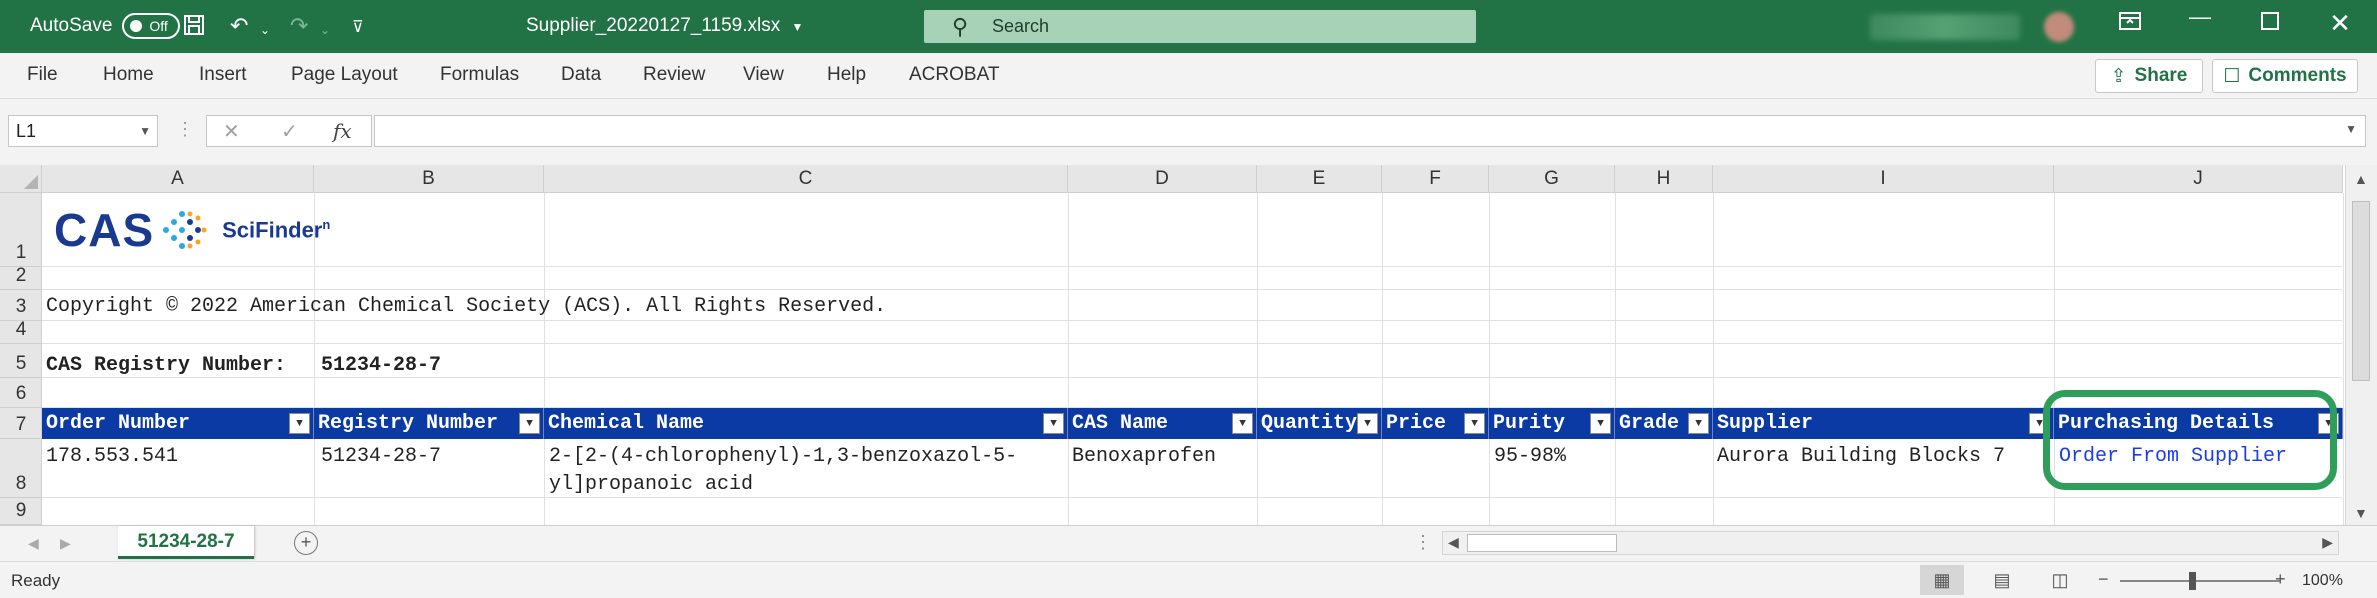 Image resolution: width=2377 pixels, height=598 pixels. I want to click on select-all-button, so click(21, 179).